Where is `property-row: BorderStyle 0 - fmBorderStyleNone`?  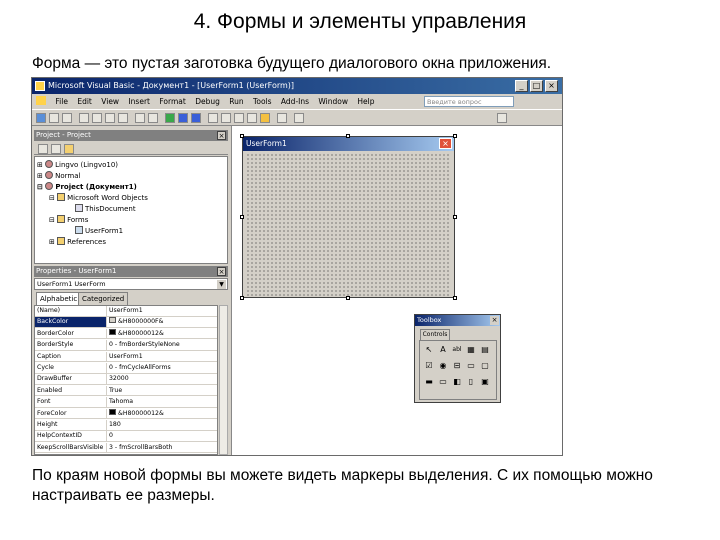
property-row: BorderStyle 0 - fmBorderStyleNone is located at coordinates (126, 345).